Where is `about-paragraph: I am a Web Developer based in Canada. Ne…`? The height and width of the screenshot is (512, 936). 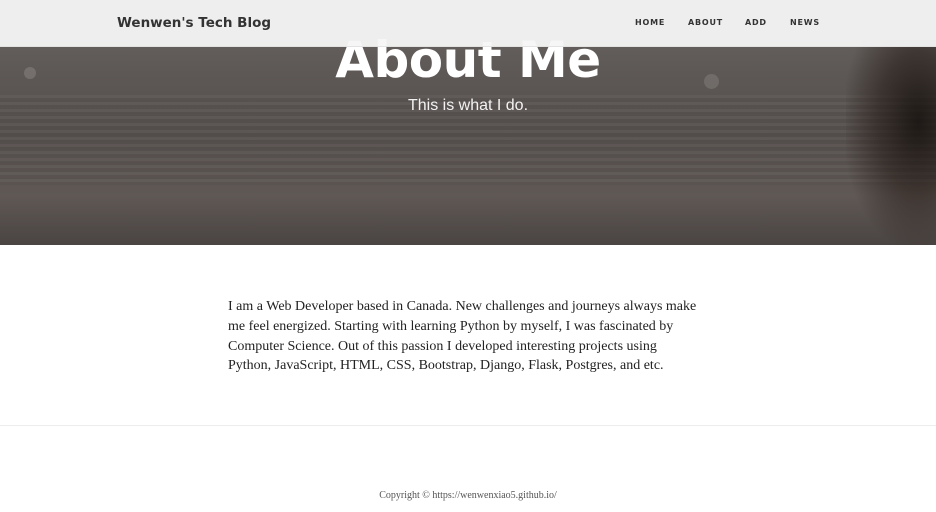
about-paragraph: I am a Web Developer based in Canada. Ne… is located at coordinates (462, 336).